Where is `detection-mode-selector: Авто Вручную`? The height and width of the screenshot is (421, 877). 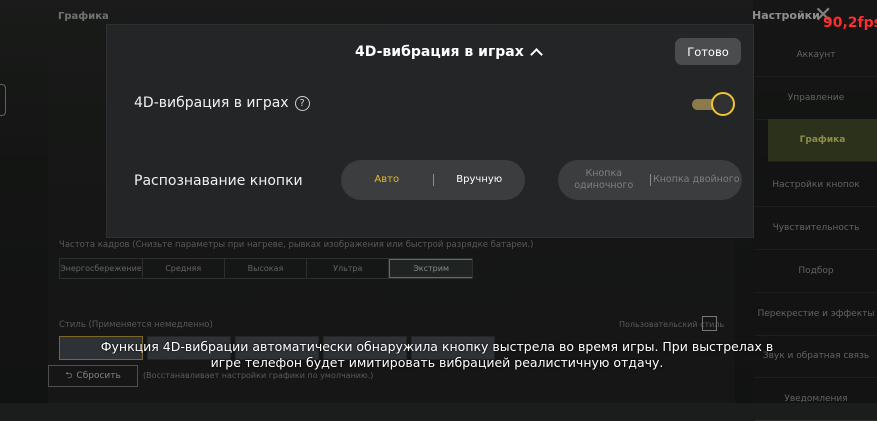
detection-mode-selector: Авто Вручную is located at coordinates (433, 180).